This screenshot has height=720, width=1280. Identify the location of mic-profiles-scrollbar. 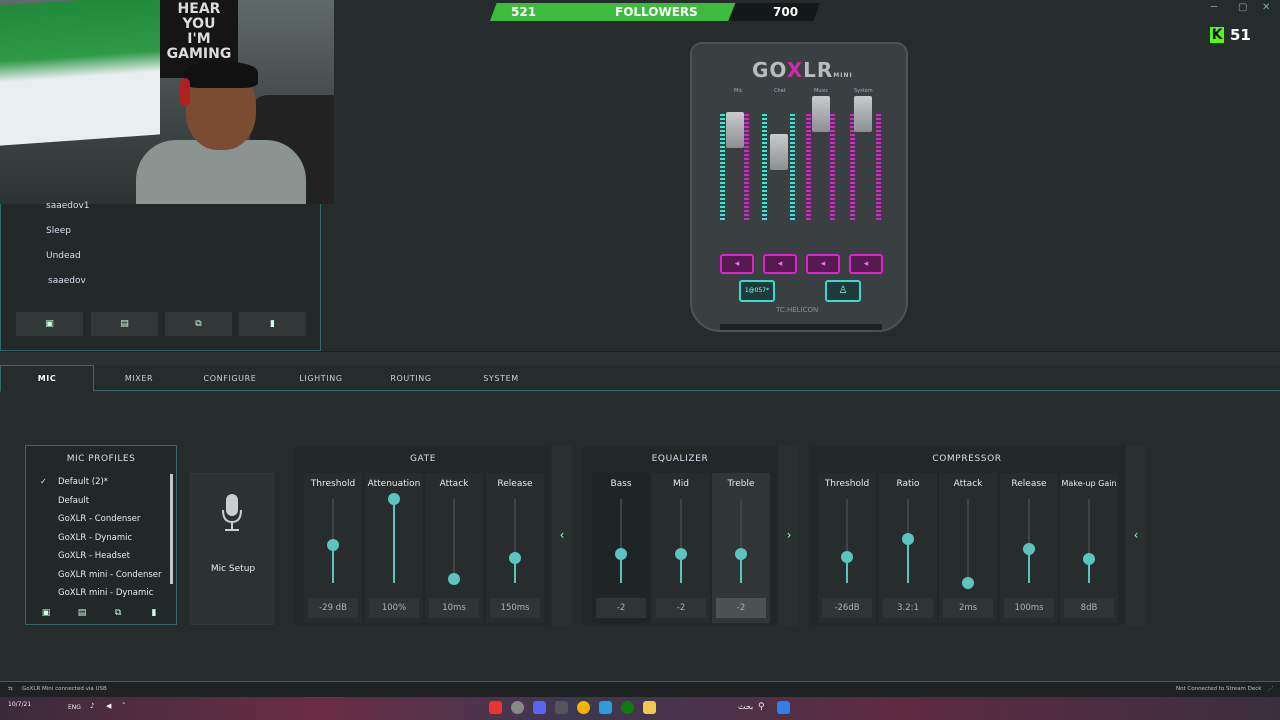
(171, 529).